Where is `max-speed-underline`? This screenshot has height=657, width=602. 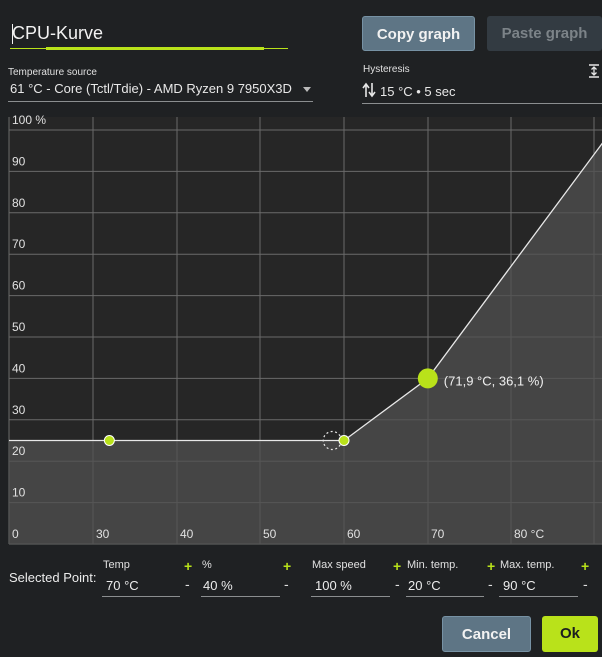 max-speed-underline is located at coordinates (350, 596).